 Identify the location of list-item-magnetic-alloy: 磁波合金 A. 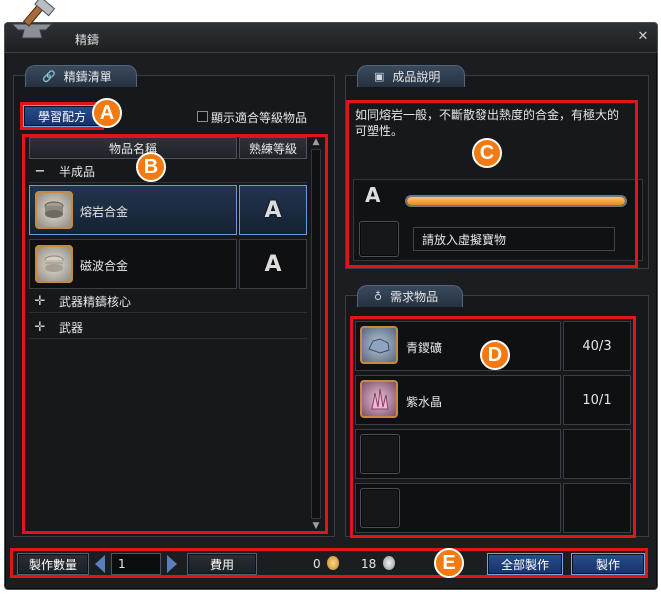
(168, 264).